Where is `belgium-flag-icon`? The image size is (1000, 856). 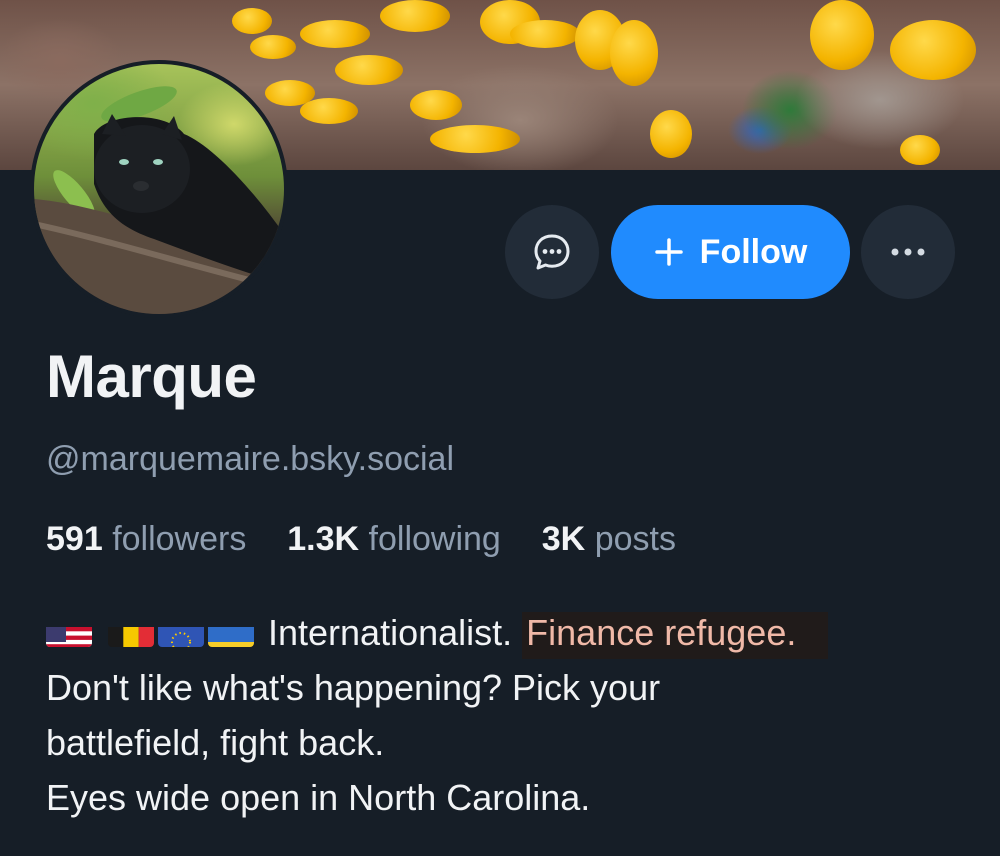
belgium-flag-icon is located at coordinates (131, 632).